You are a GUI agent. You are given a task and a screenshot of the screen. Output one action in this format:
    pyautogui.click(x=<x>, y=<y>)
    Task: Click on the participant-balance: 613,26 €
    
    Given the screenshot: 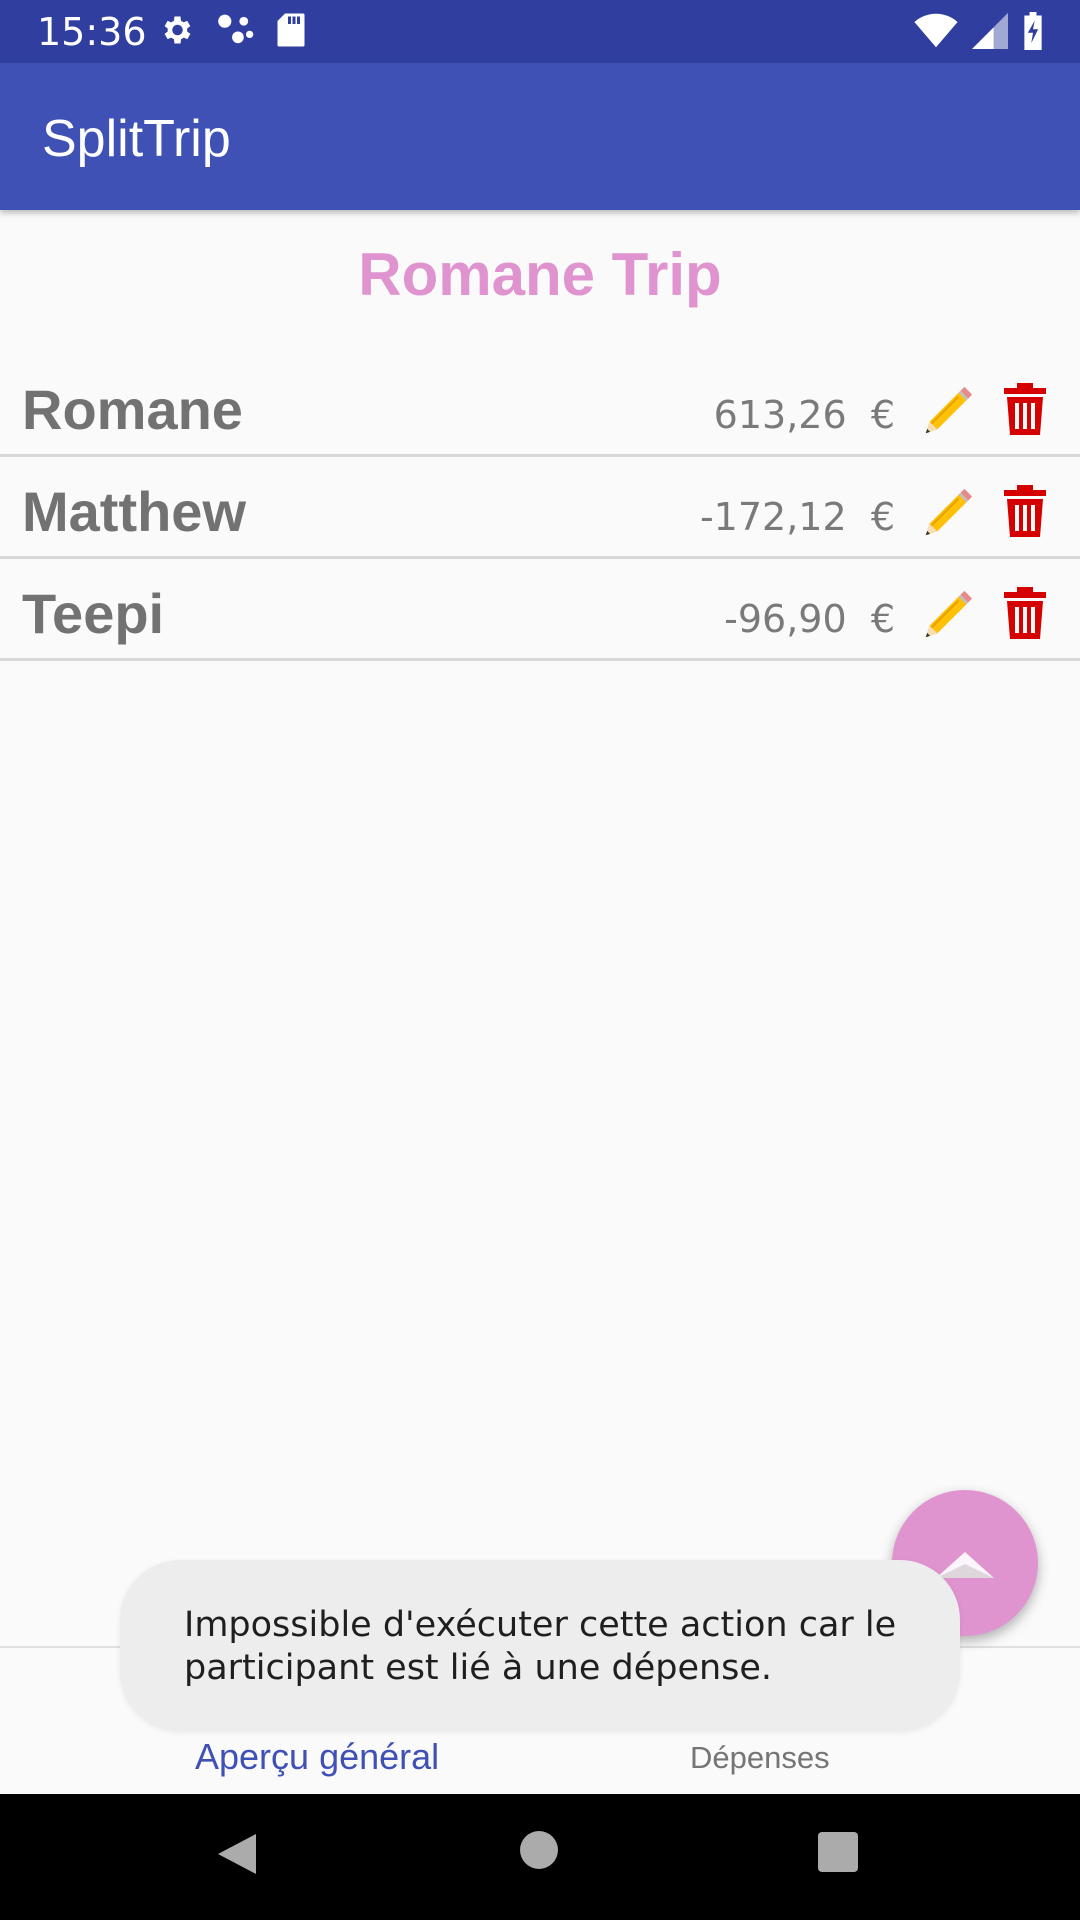 What is the action you would take?
    pyautogui.click(x=804, y=415)
    